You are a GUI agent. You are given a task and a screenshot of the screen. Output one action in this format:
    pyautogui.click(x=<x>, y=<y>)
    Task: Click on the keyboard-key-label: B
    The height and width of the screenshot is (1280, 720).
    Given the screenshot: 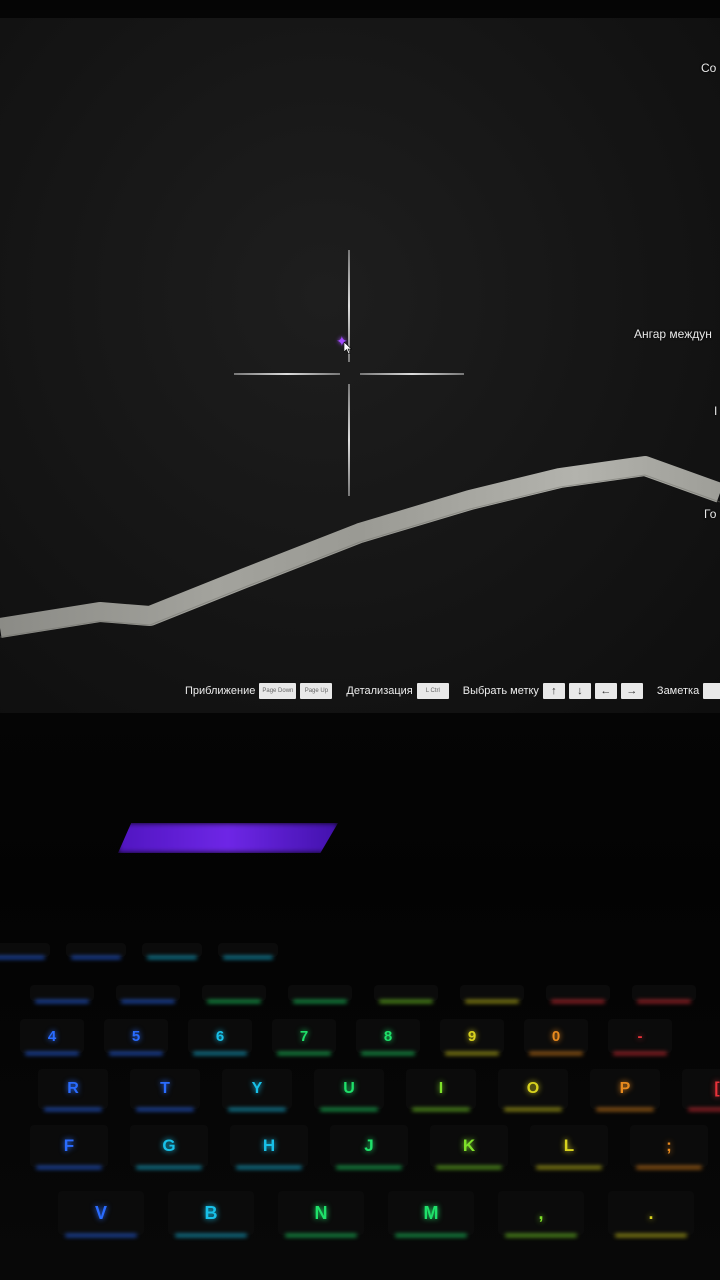 What is the action you would take?
    pyautogui.click(x=211, y=1212)
    